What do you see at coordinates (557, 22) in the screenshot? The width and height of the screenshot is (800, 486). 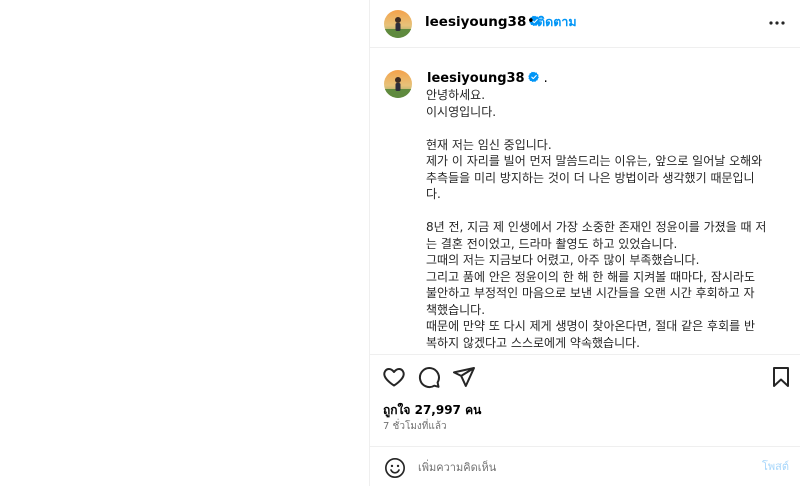 I see `follow-button: ติดตาม` at bounding box center [557, 22].